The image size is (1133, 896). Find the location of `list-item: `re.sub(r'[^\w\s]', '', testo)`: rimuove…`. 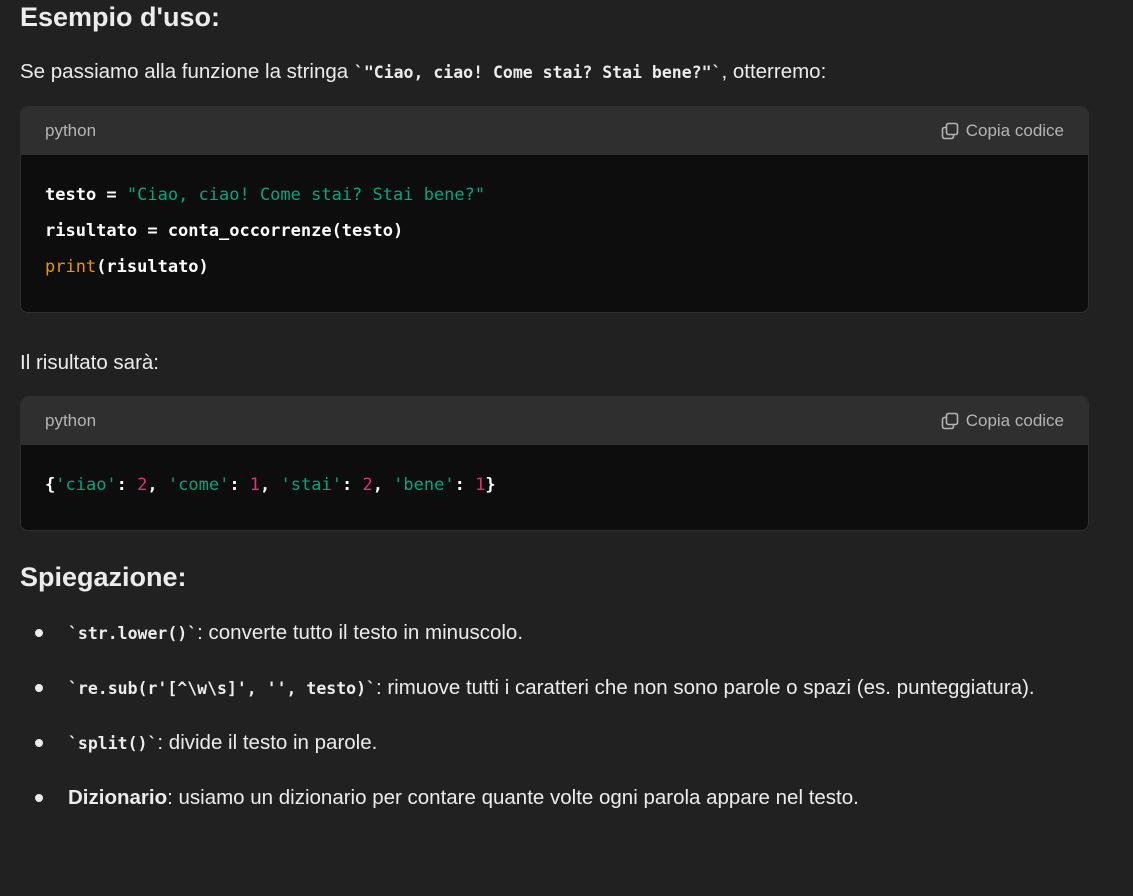

list-item: `re.sub(r'[^\w\s]', '', testo)`: rimuove… is located at coordinates (554, 688).